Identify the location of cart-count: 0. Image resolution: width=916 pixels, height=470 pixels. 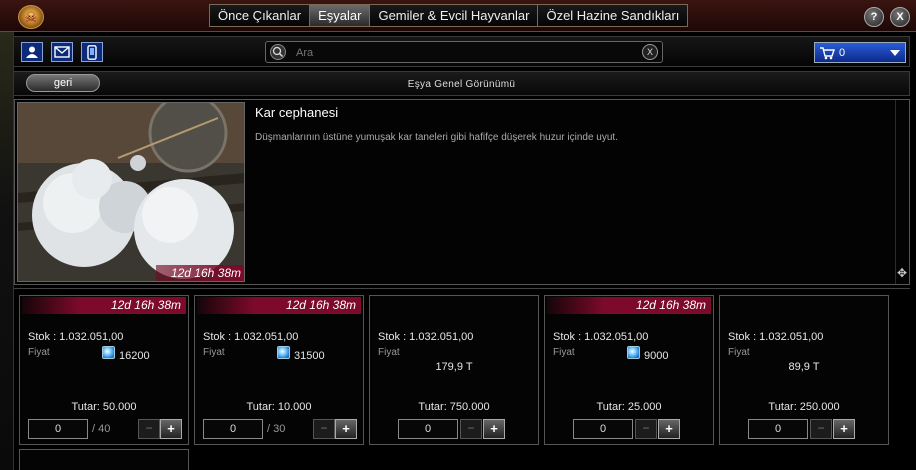
(842, 53).